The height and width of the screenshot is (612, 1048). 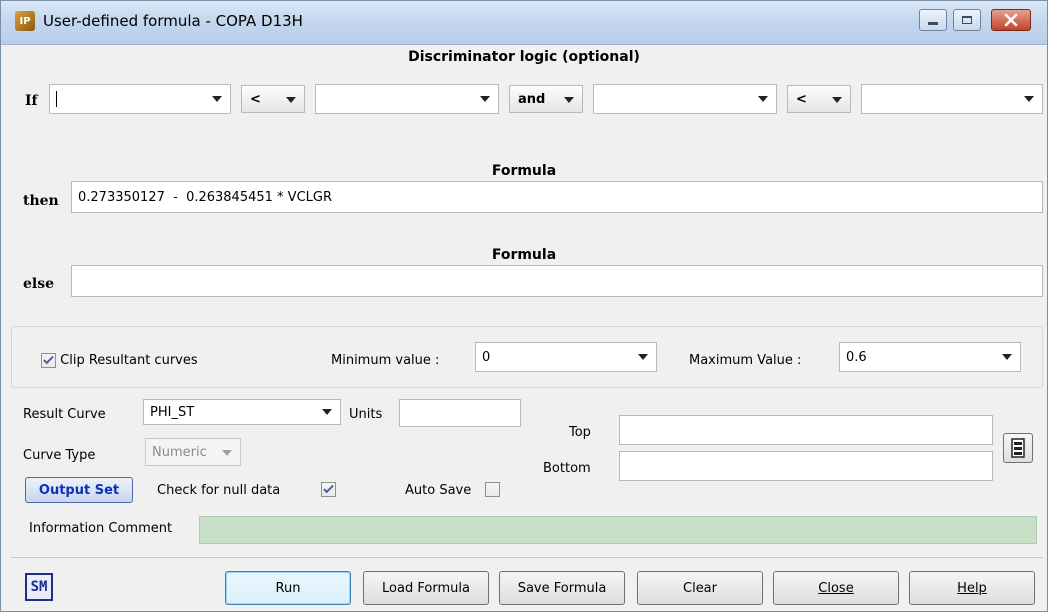 I want to click on depth-picker-button, so click(x=1018, y=448).